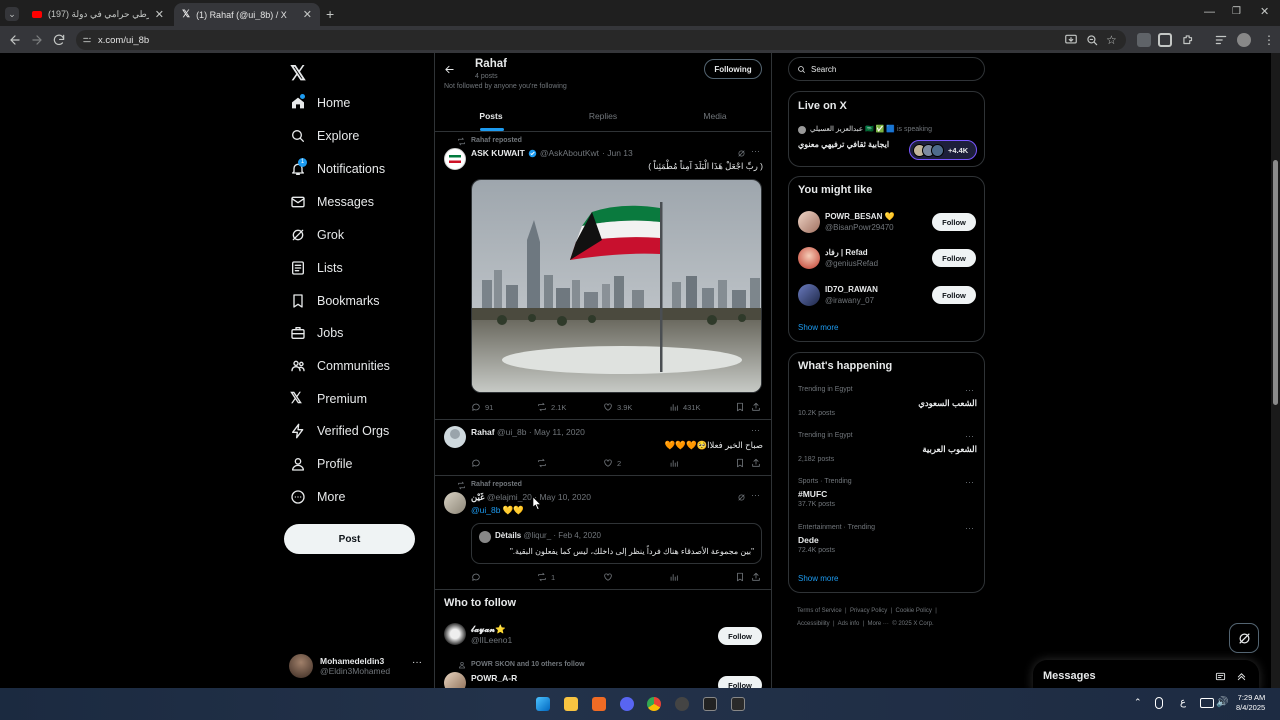 The height and width of the screenshot is (720, 1280). What do you see at coordinates (943, 150) in the screenshot?
I see `live-listeners: +4.4K` at bounding box center [943, 150].